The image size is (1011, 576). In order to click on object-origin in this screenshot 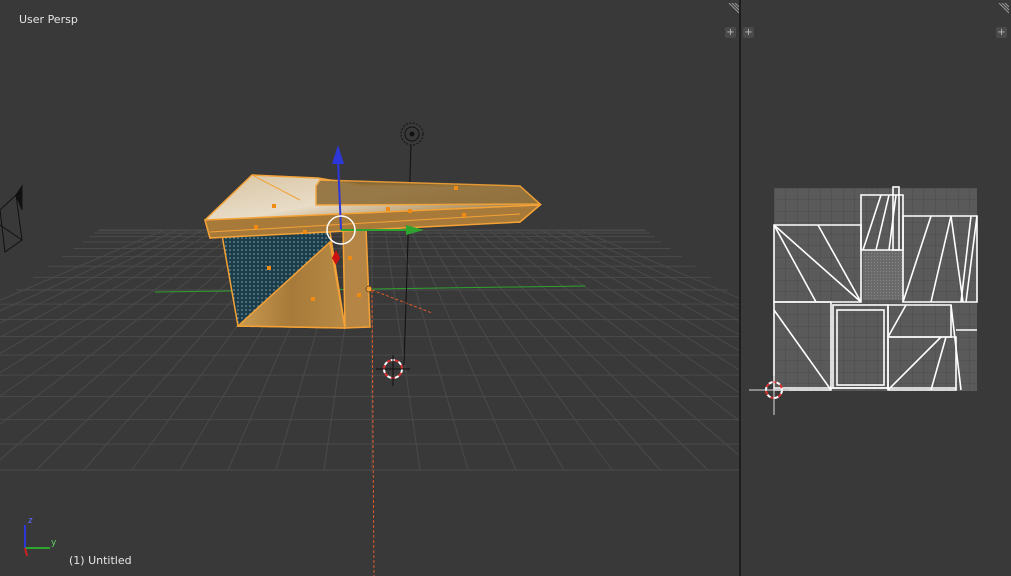, I will do `click(369, 289)`.